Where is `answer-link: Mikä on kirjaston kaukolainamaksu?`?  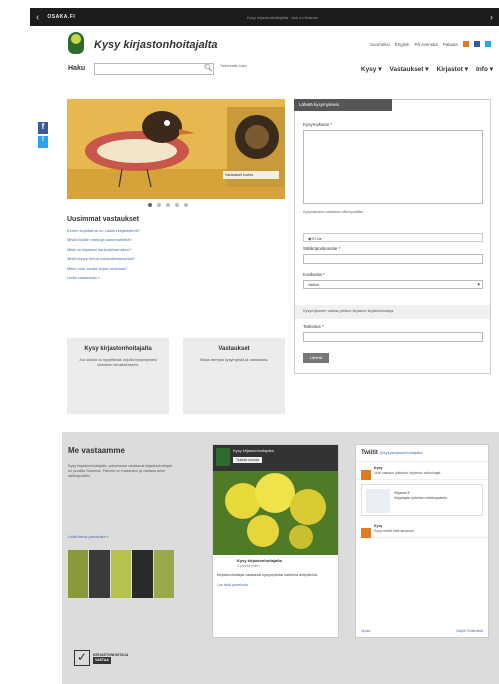 answer-link: Mikä on kirjaston kaukolainamaksu? is located at coordinates (176, 249).